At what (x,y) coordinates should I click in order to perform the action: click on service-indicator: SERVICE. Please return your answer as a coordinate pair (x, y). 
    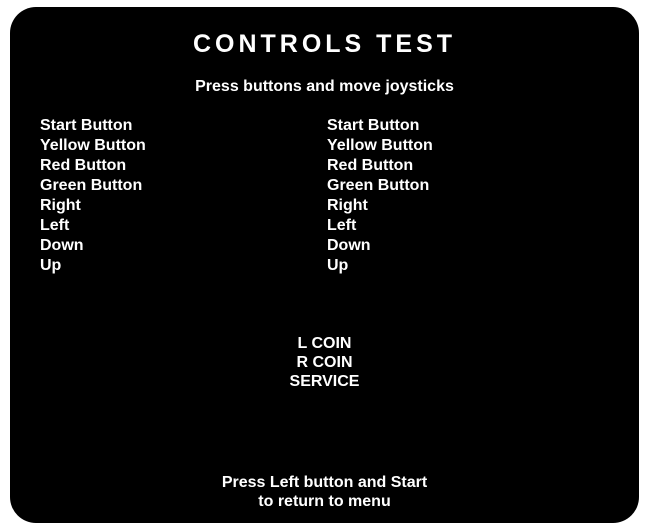
    Looking at the image, I should click on (324, 381).